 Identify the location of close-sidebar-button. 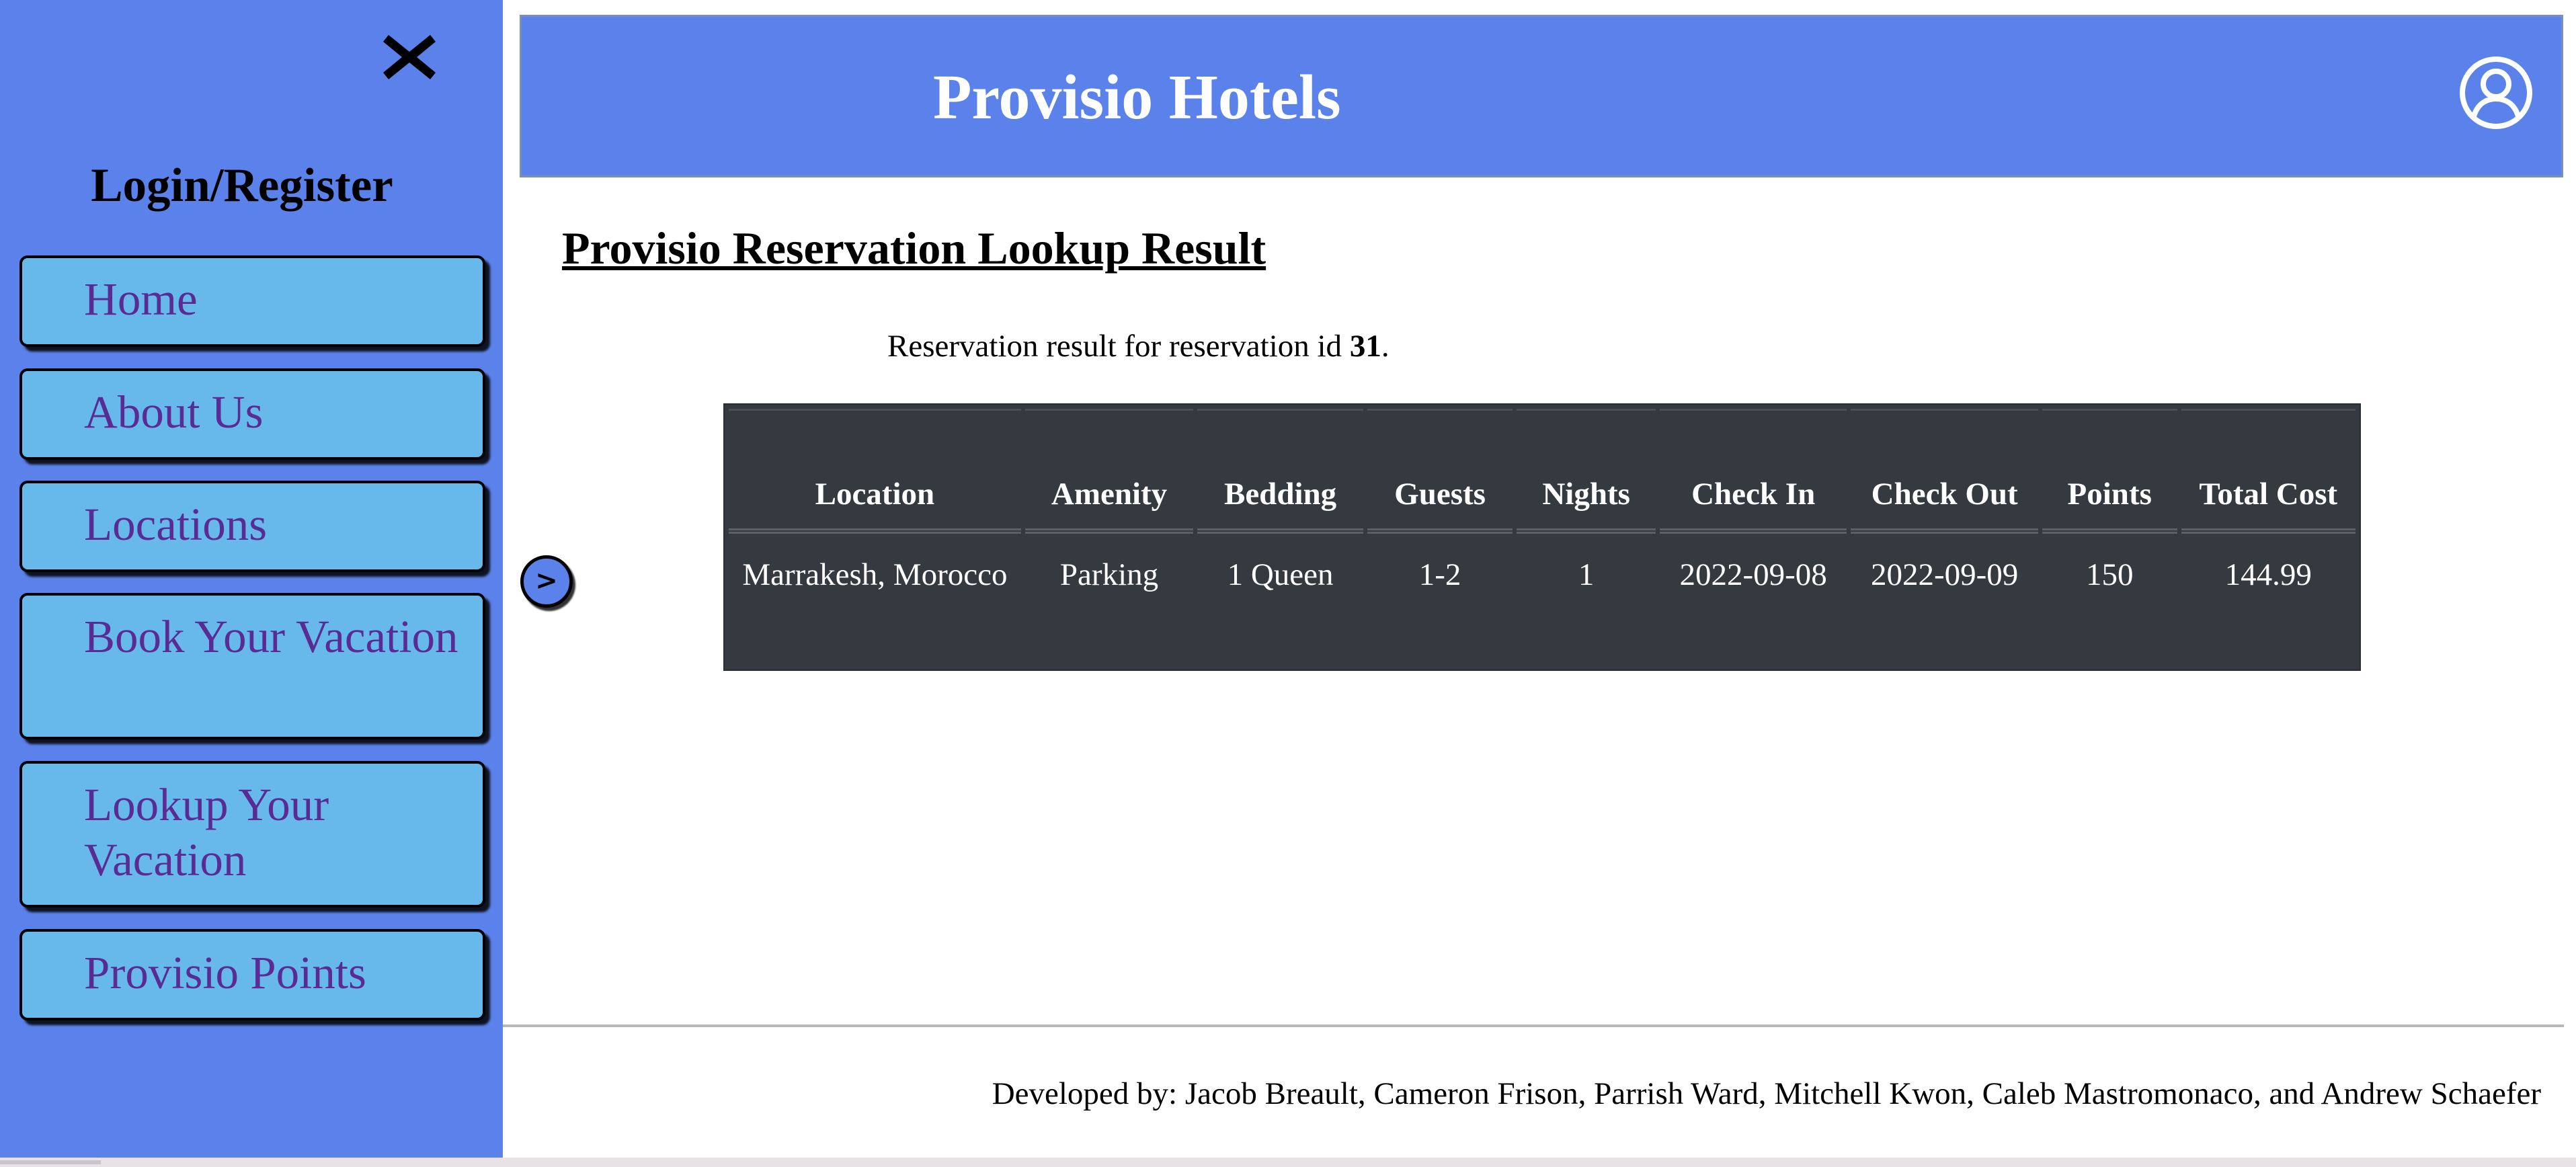
(409, 57).